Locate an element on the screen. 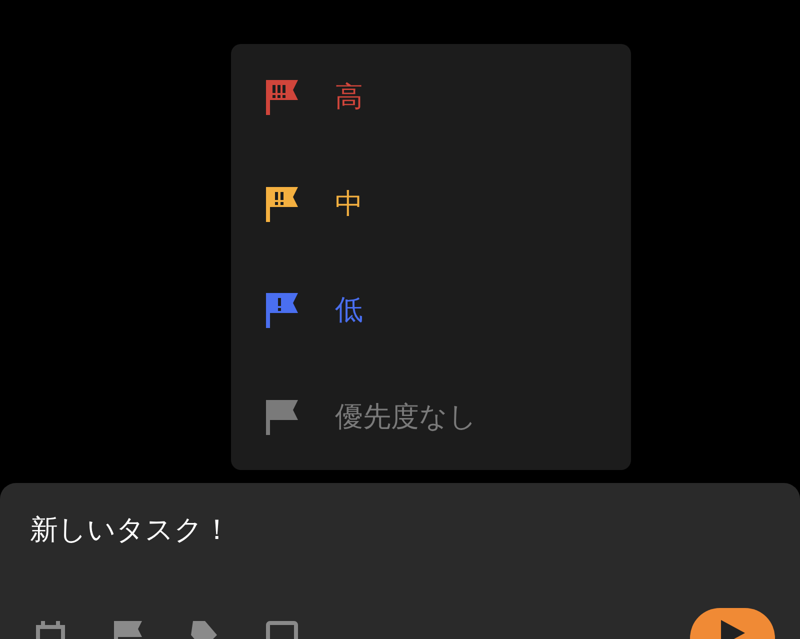  priority-option: 低 is located at coordinates (349, 310).